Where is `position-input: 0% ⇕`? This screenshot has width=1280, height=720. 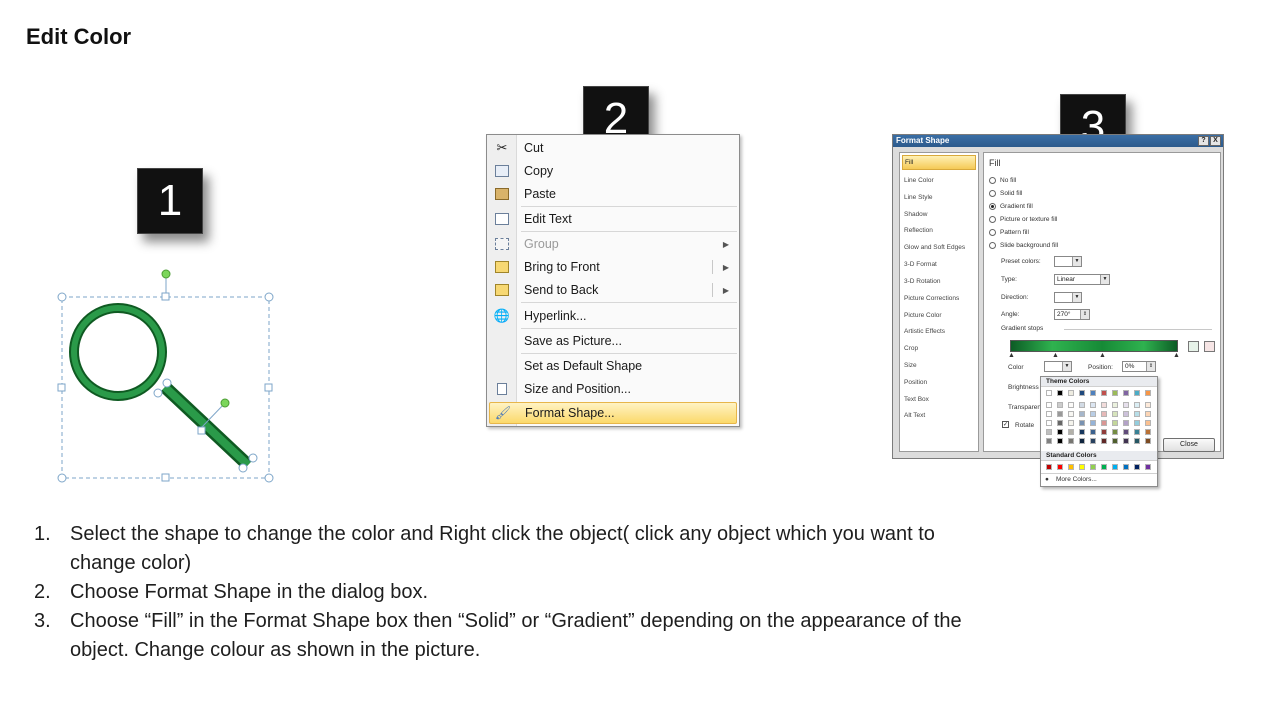 position-input: 0% ⇕ is located at coordinates (1139, 366).